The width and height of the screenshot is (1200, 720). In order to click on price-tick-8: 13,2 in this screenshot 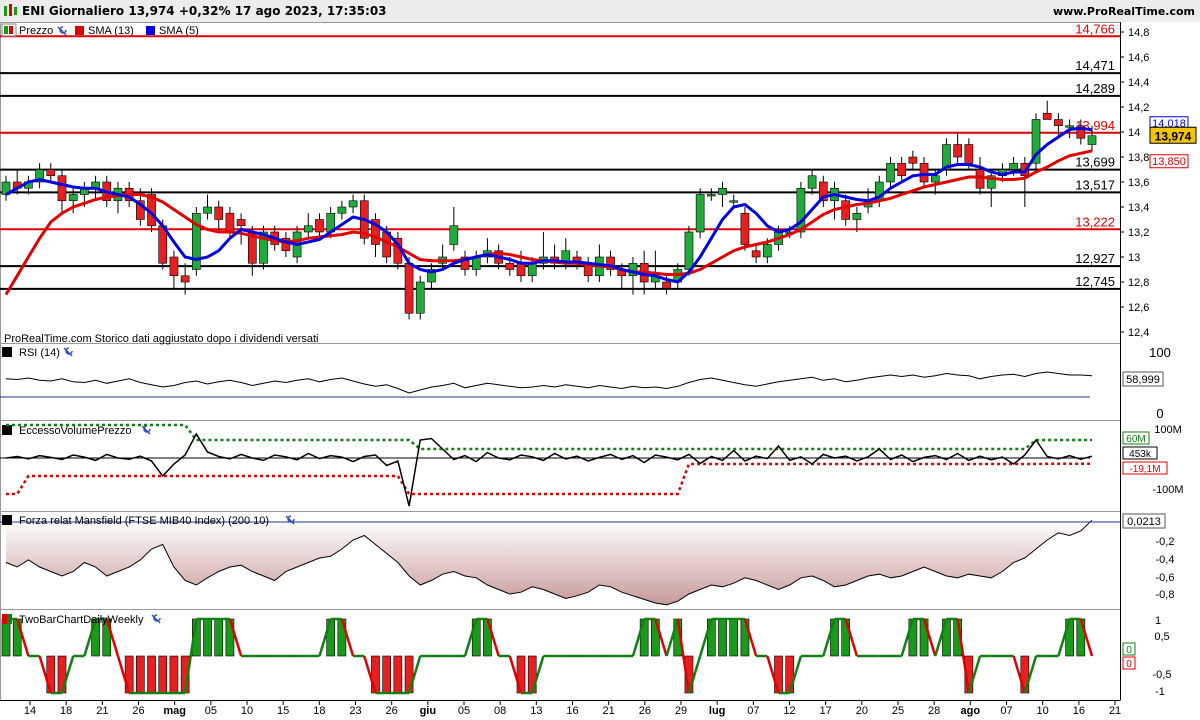, I will do `click(1138, 233)`.